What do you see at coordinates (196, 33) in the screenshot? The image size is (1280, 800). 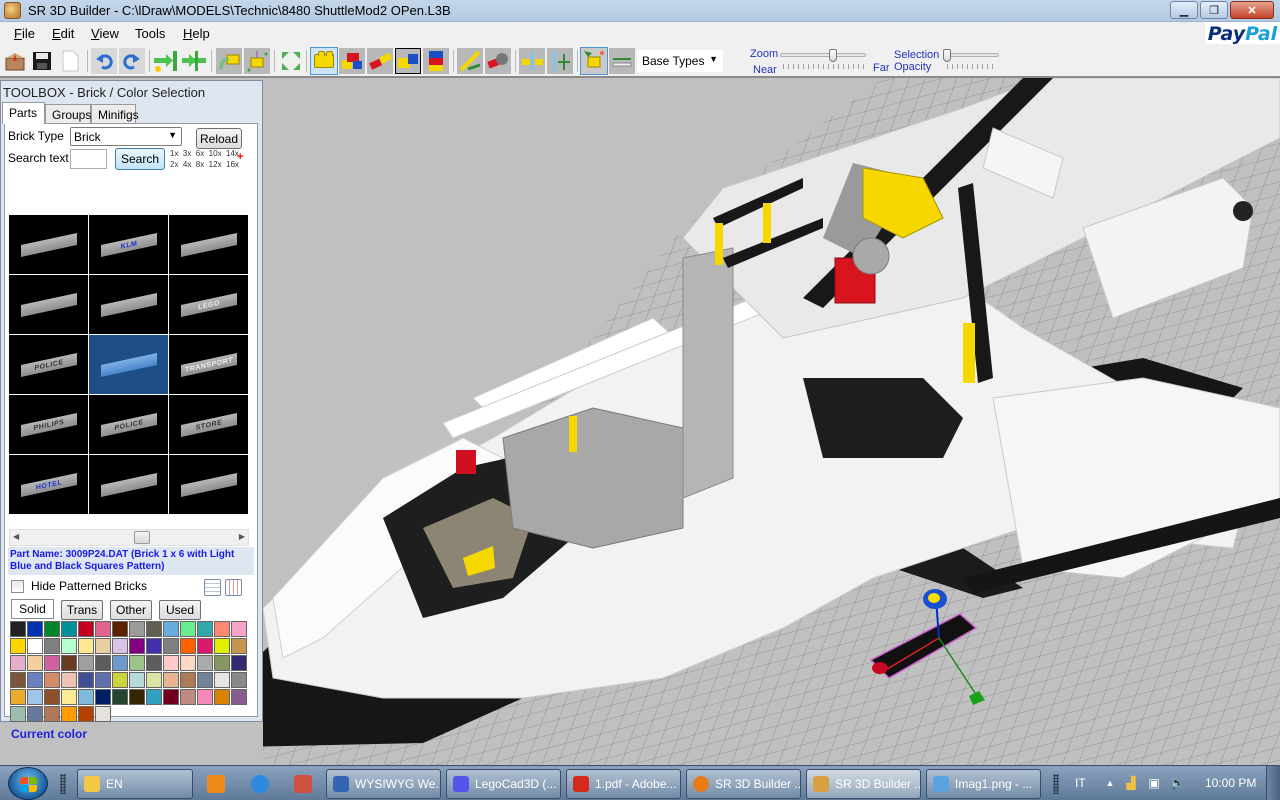 I see `menu-help: Help` at bounding box center [196, 33].